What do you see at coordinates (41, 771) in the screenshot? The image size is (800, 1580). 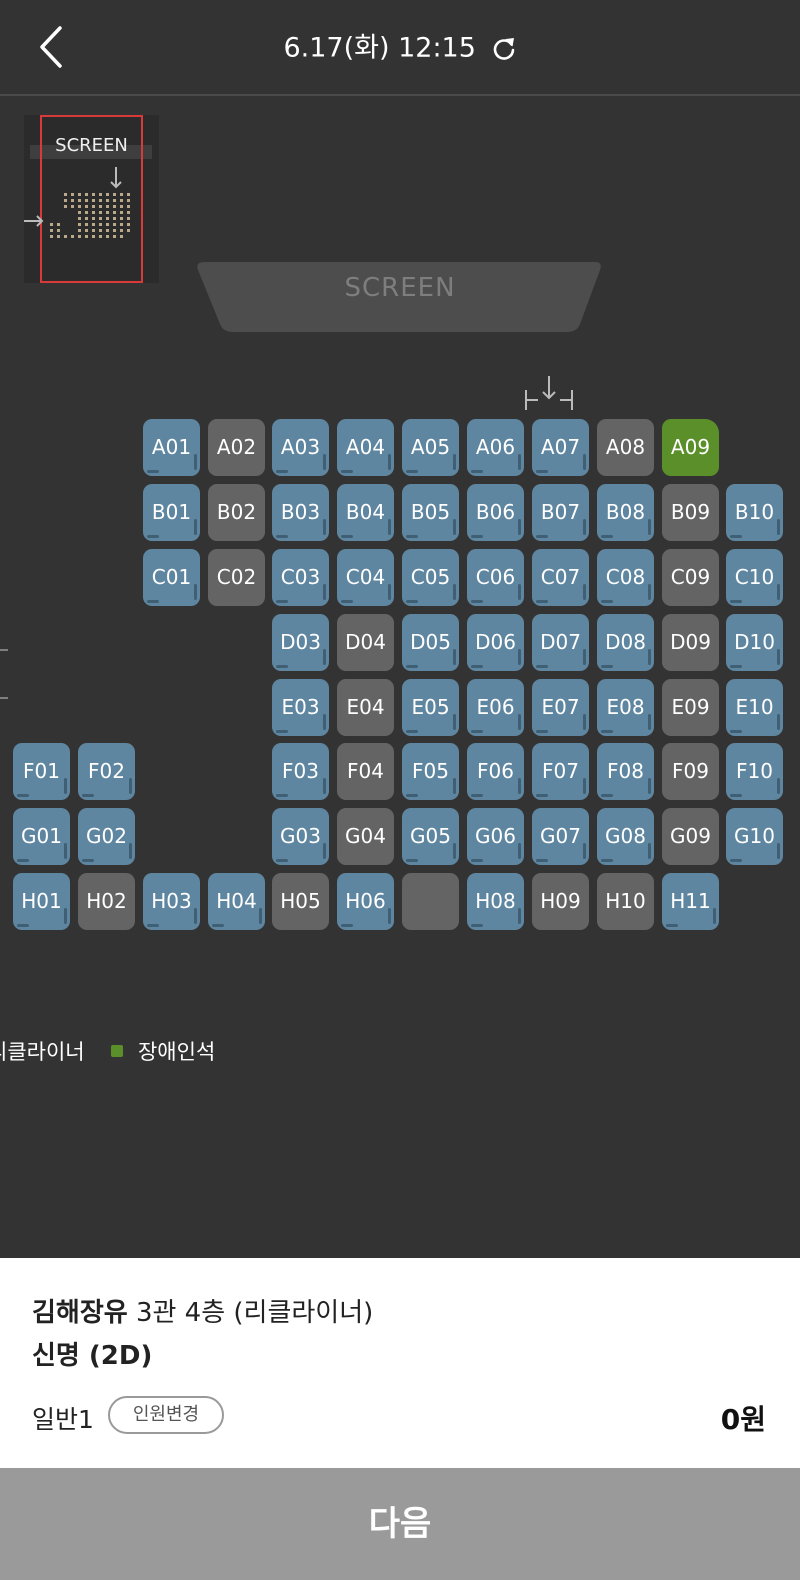 I see `seat-f01: F01` at bounding box center [41, 771].